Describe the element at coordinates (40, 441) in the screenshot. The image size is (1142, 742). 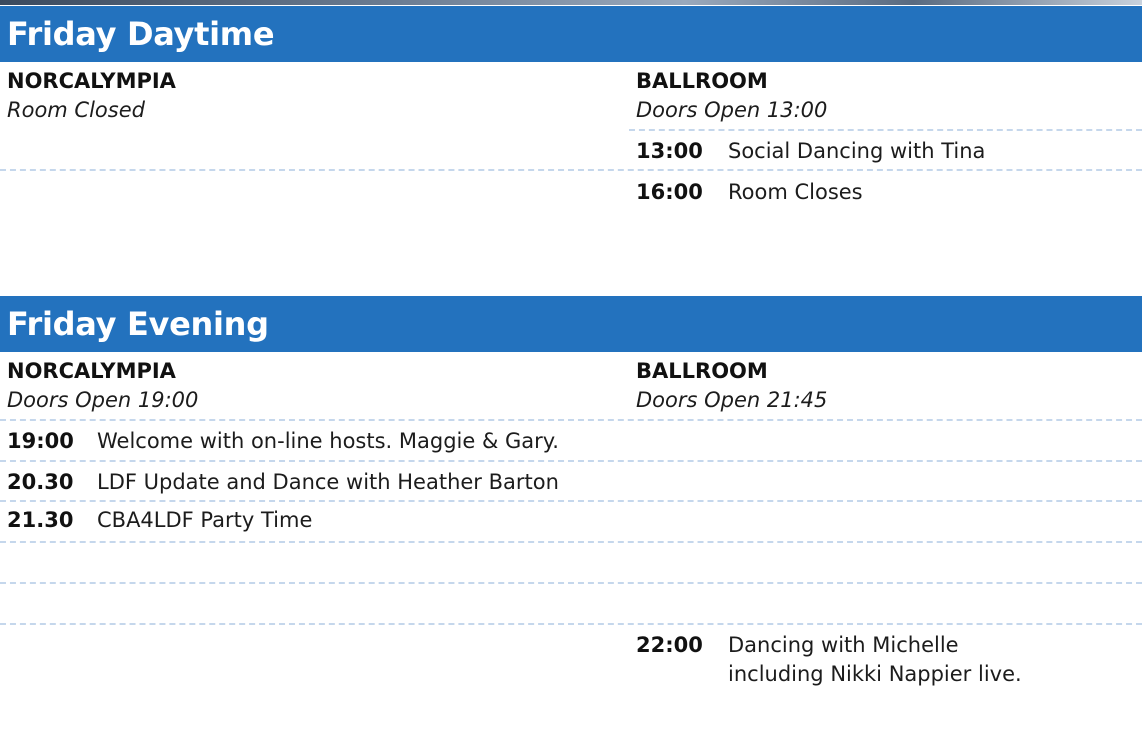
I see `event-time: 19:00` at that location.